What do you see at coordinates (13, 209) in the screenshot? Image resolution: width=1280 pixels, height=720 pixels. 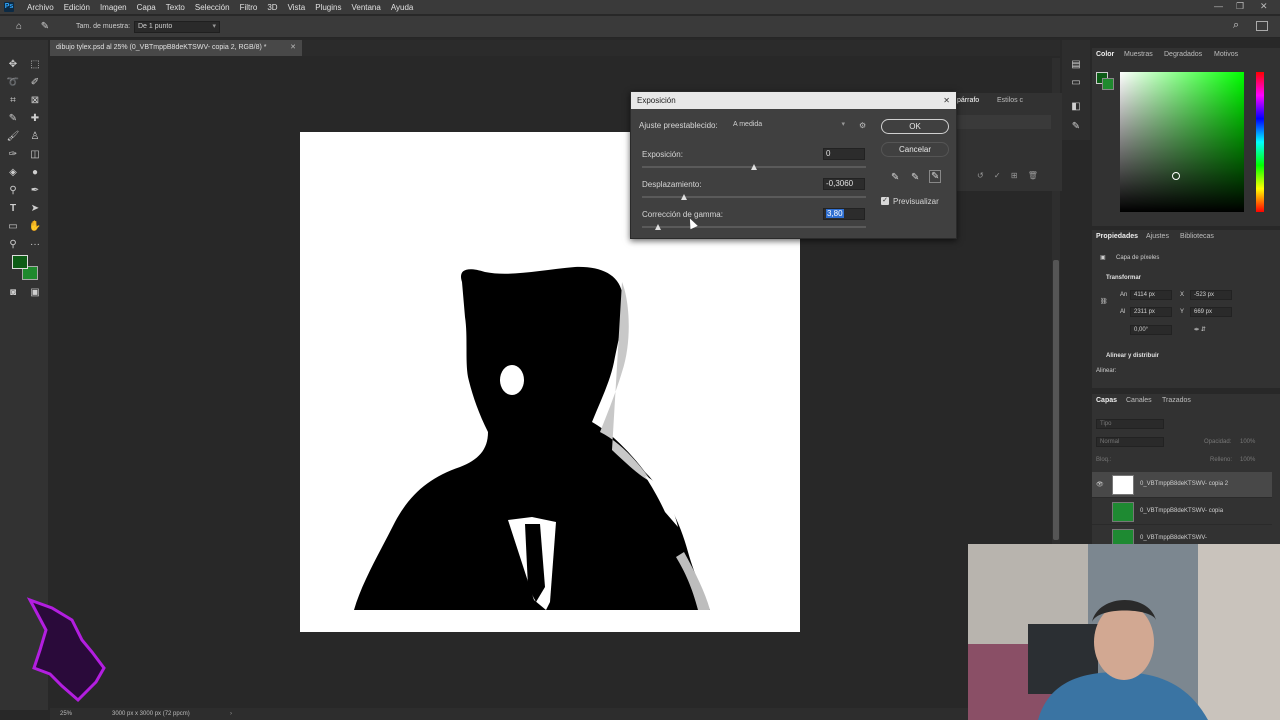 I see `type-tool-icon: T` at bounding box center [13, 209].